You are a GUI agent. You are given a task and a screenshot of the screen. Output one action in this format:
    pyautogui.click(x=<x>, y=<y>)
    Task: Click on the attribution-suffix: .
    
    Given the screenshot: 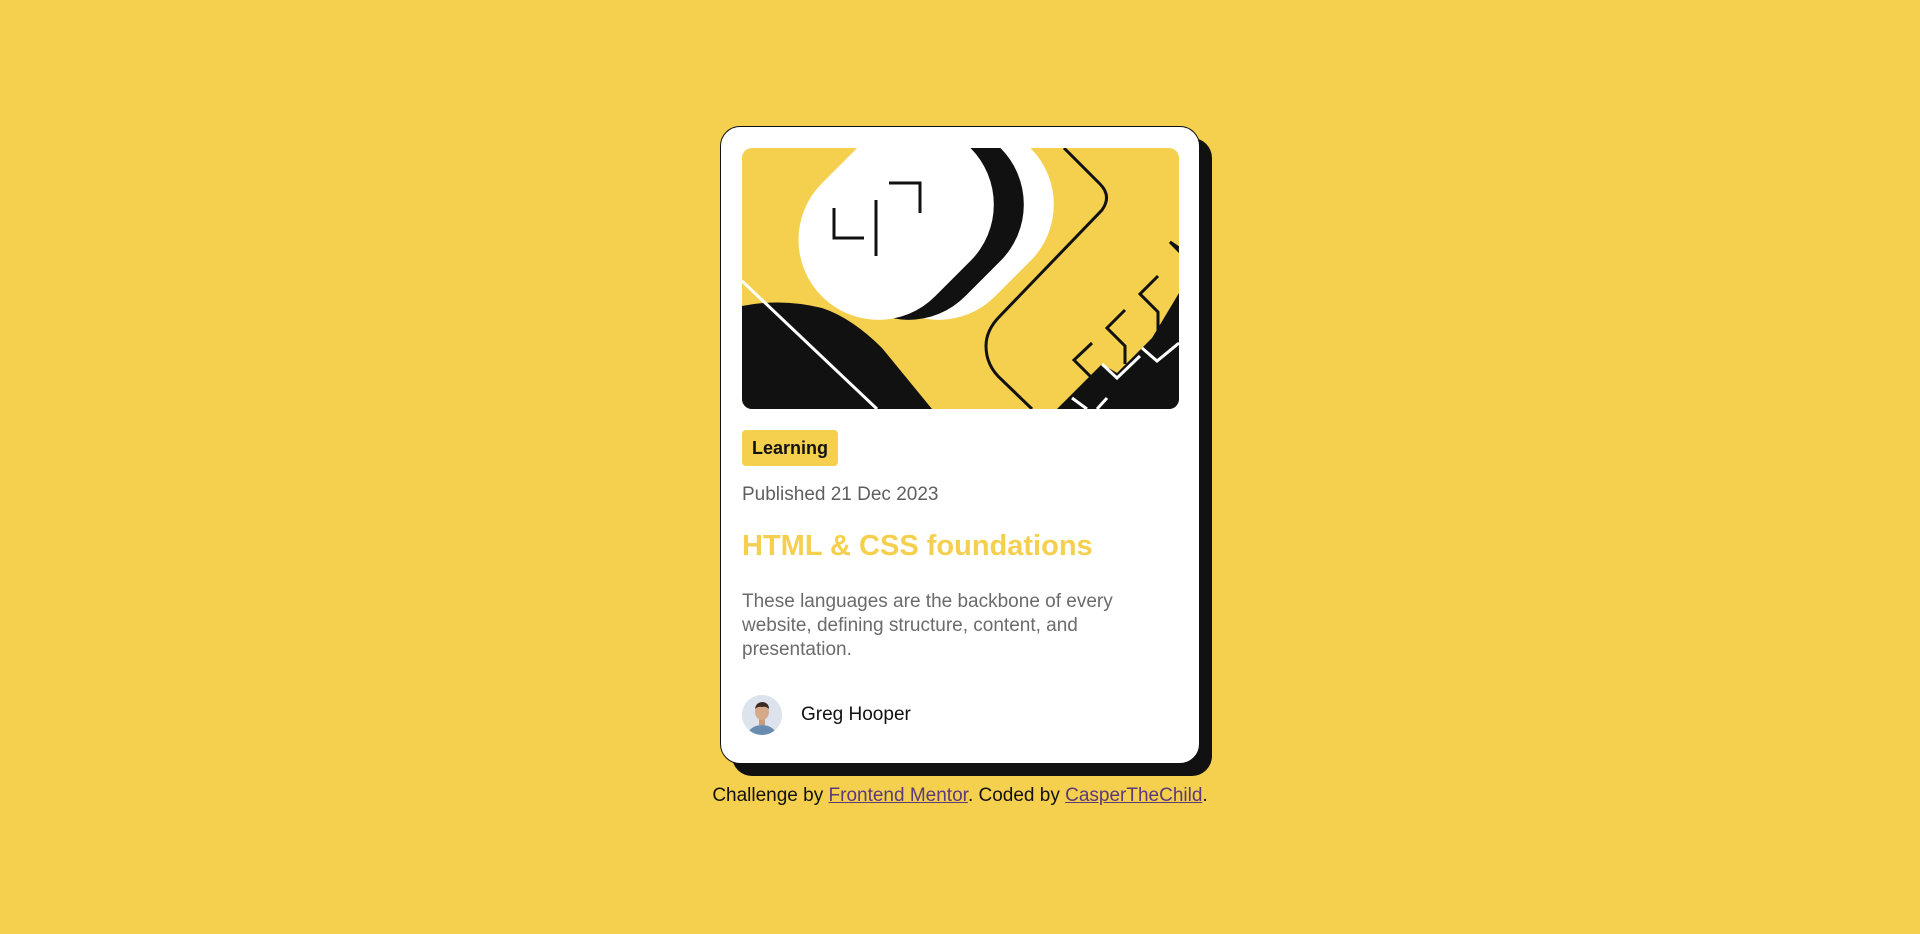 What is the action you would take?
    pyautogui.click(x=1205, y=795)
    